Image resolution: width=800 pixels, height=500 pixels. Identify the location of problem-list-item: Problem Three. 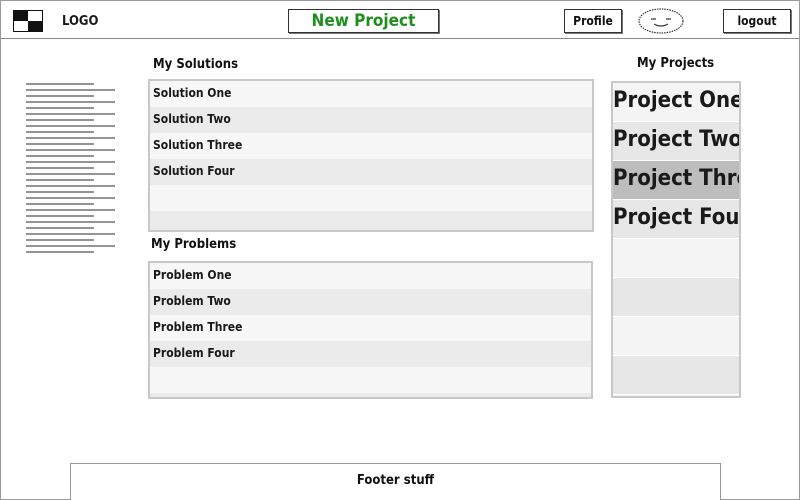
(370, 328).